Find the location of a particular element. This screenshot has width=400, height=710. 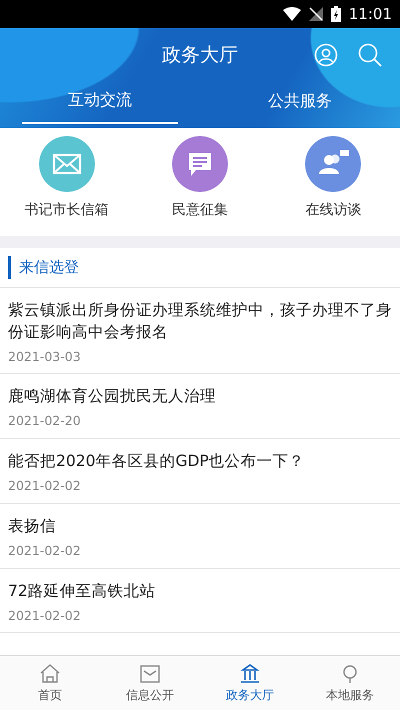

letter-title: 能否把2020年各区县的GDP也公布一下？ is located at coordinates (157, 461).